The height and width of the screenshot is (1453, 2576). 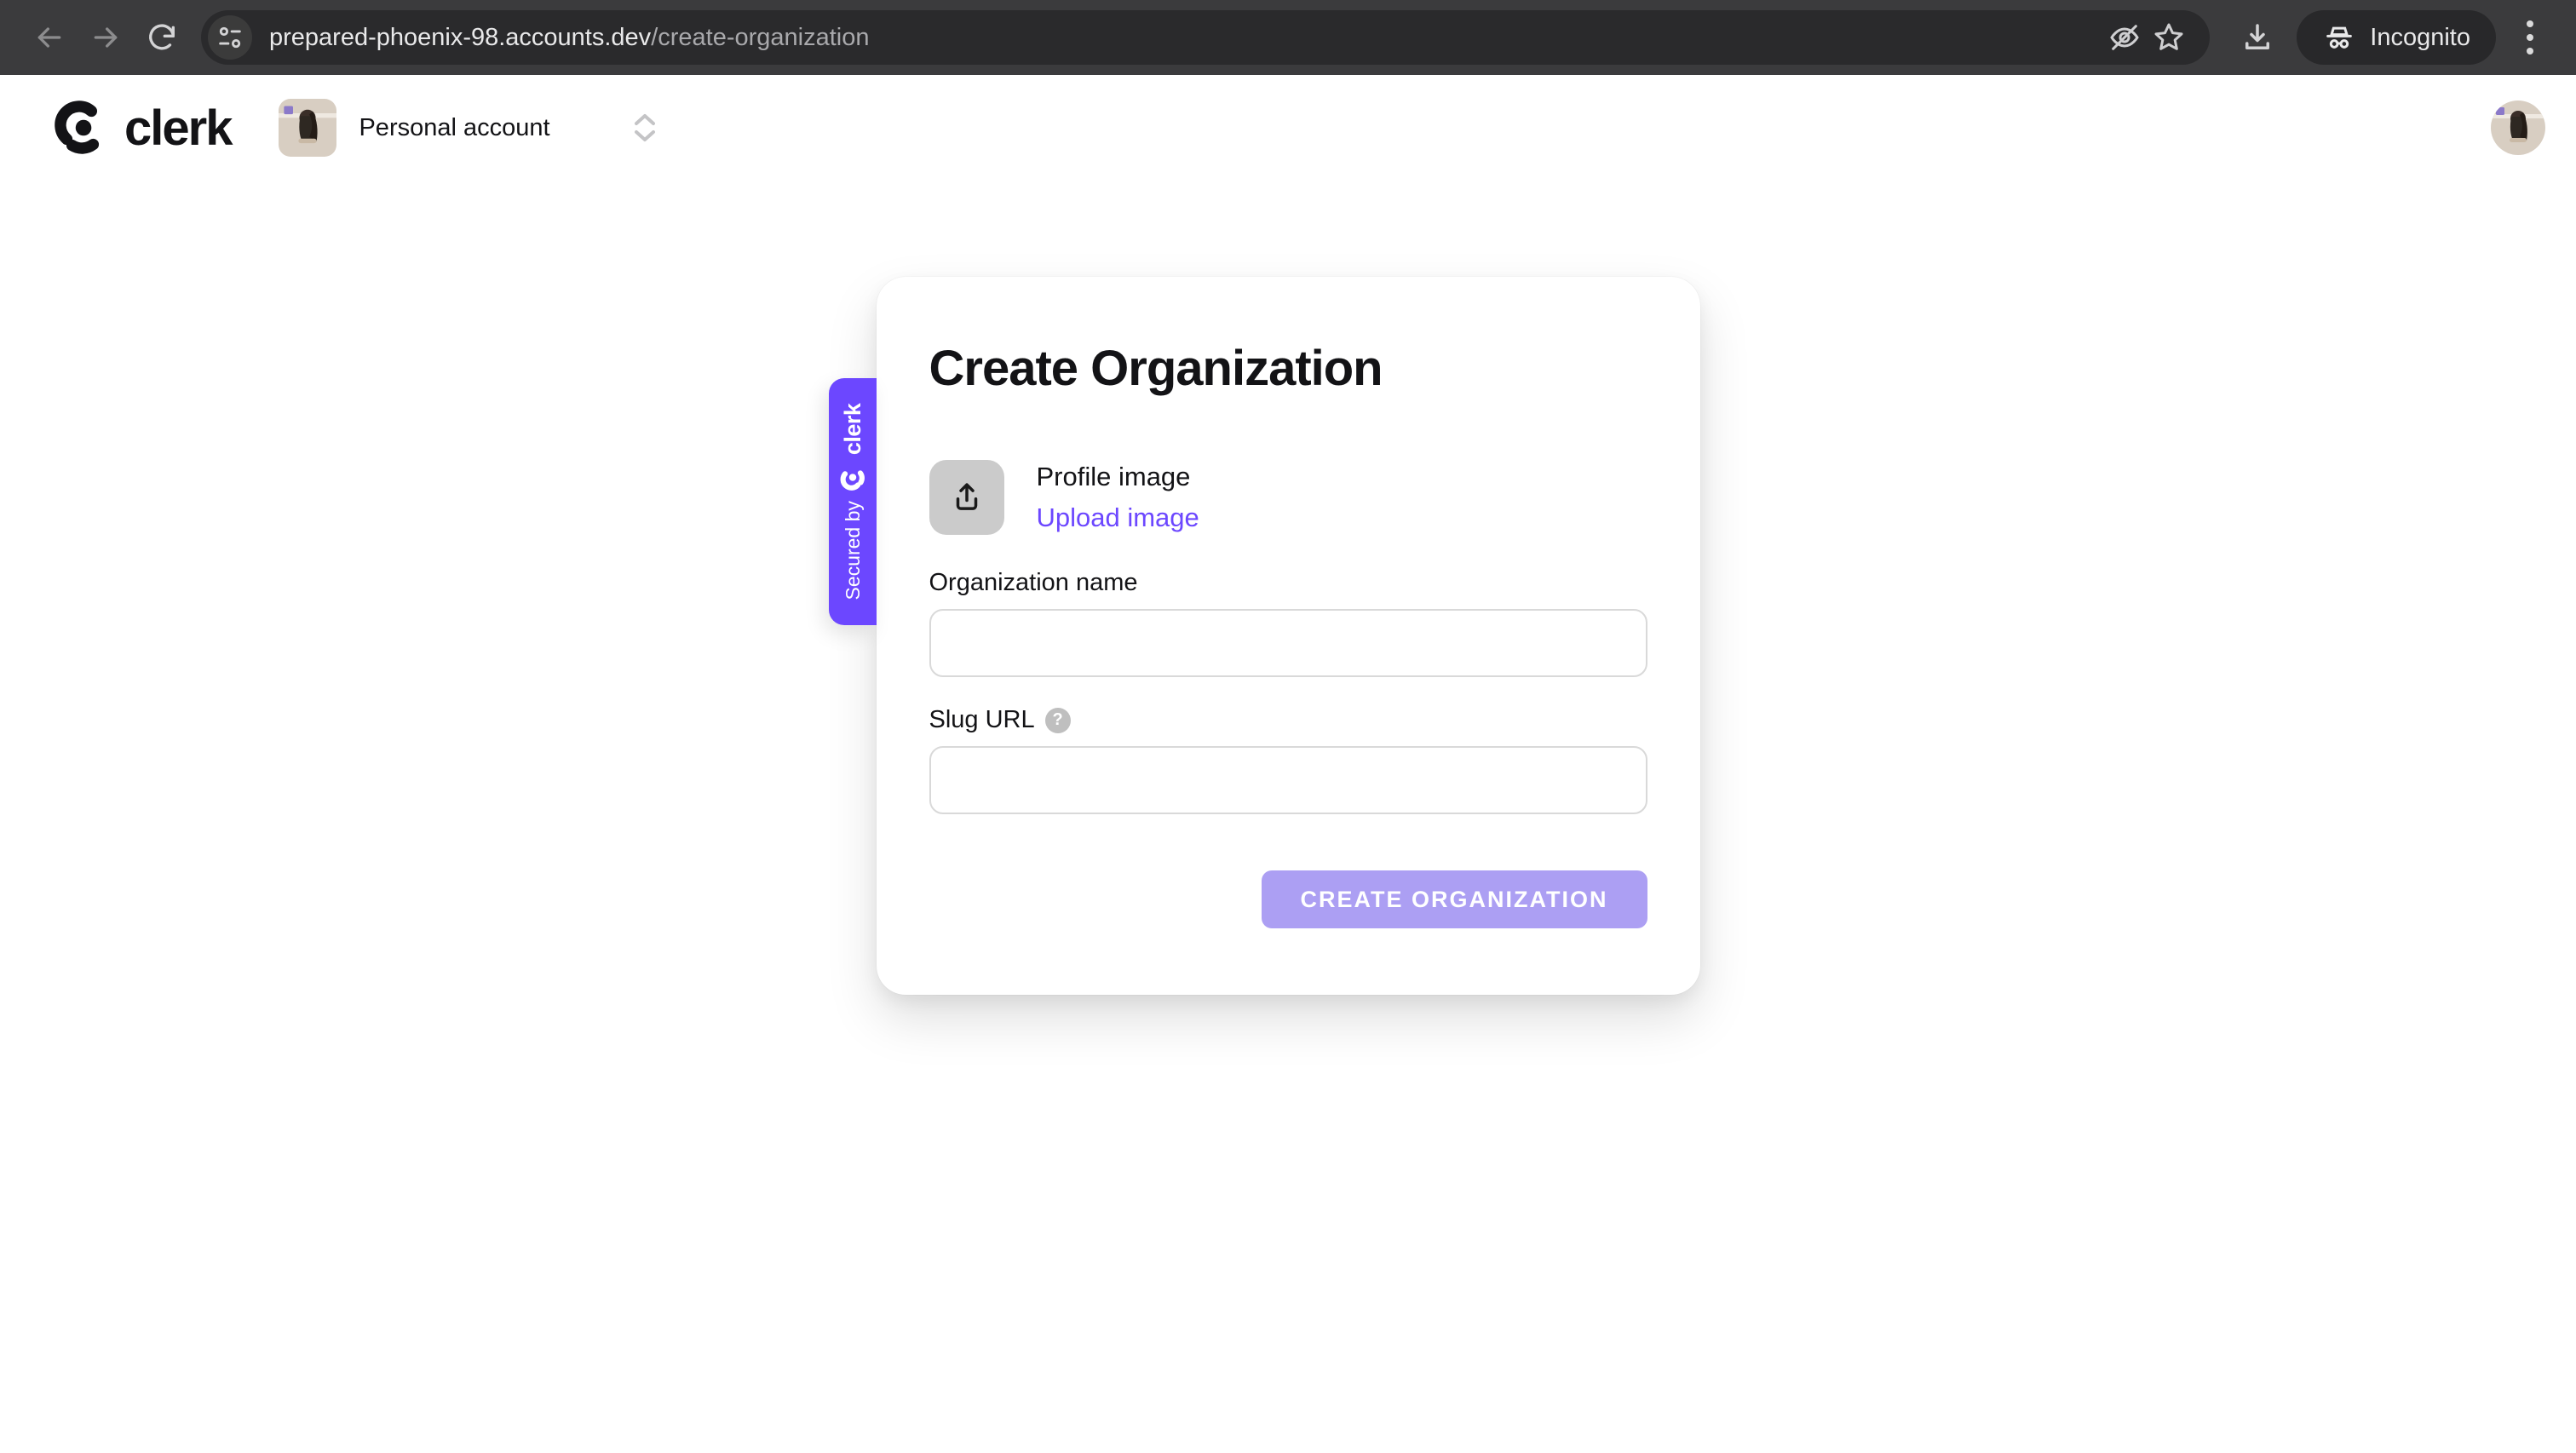 I want to click on star-icon, so click(x=2169, y=36).